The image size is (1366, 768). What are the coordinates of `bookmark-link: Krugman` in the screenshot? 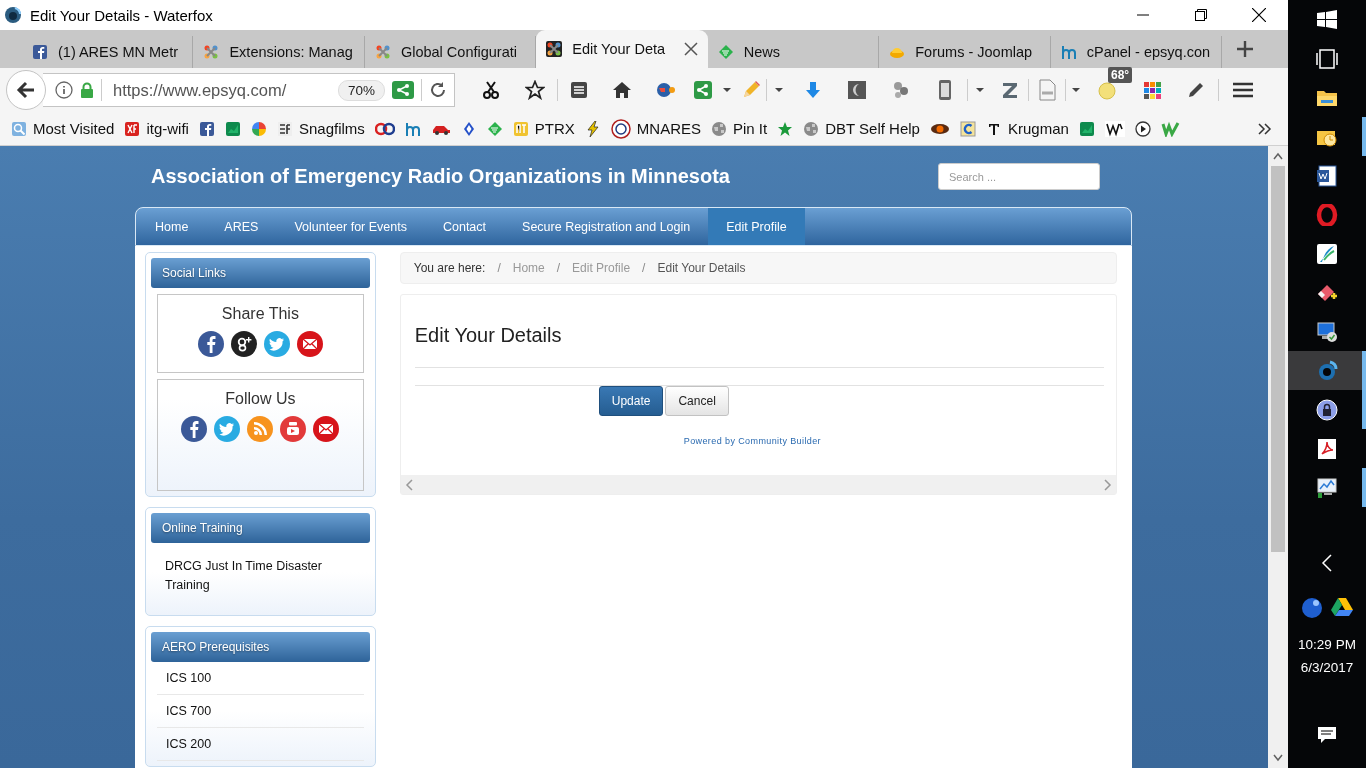 It's located at (1027, 128).